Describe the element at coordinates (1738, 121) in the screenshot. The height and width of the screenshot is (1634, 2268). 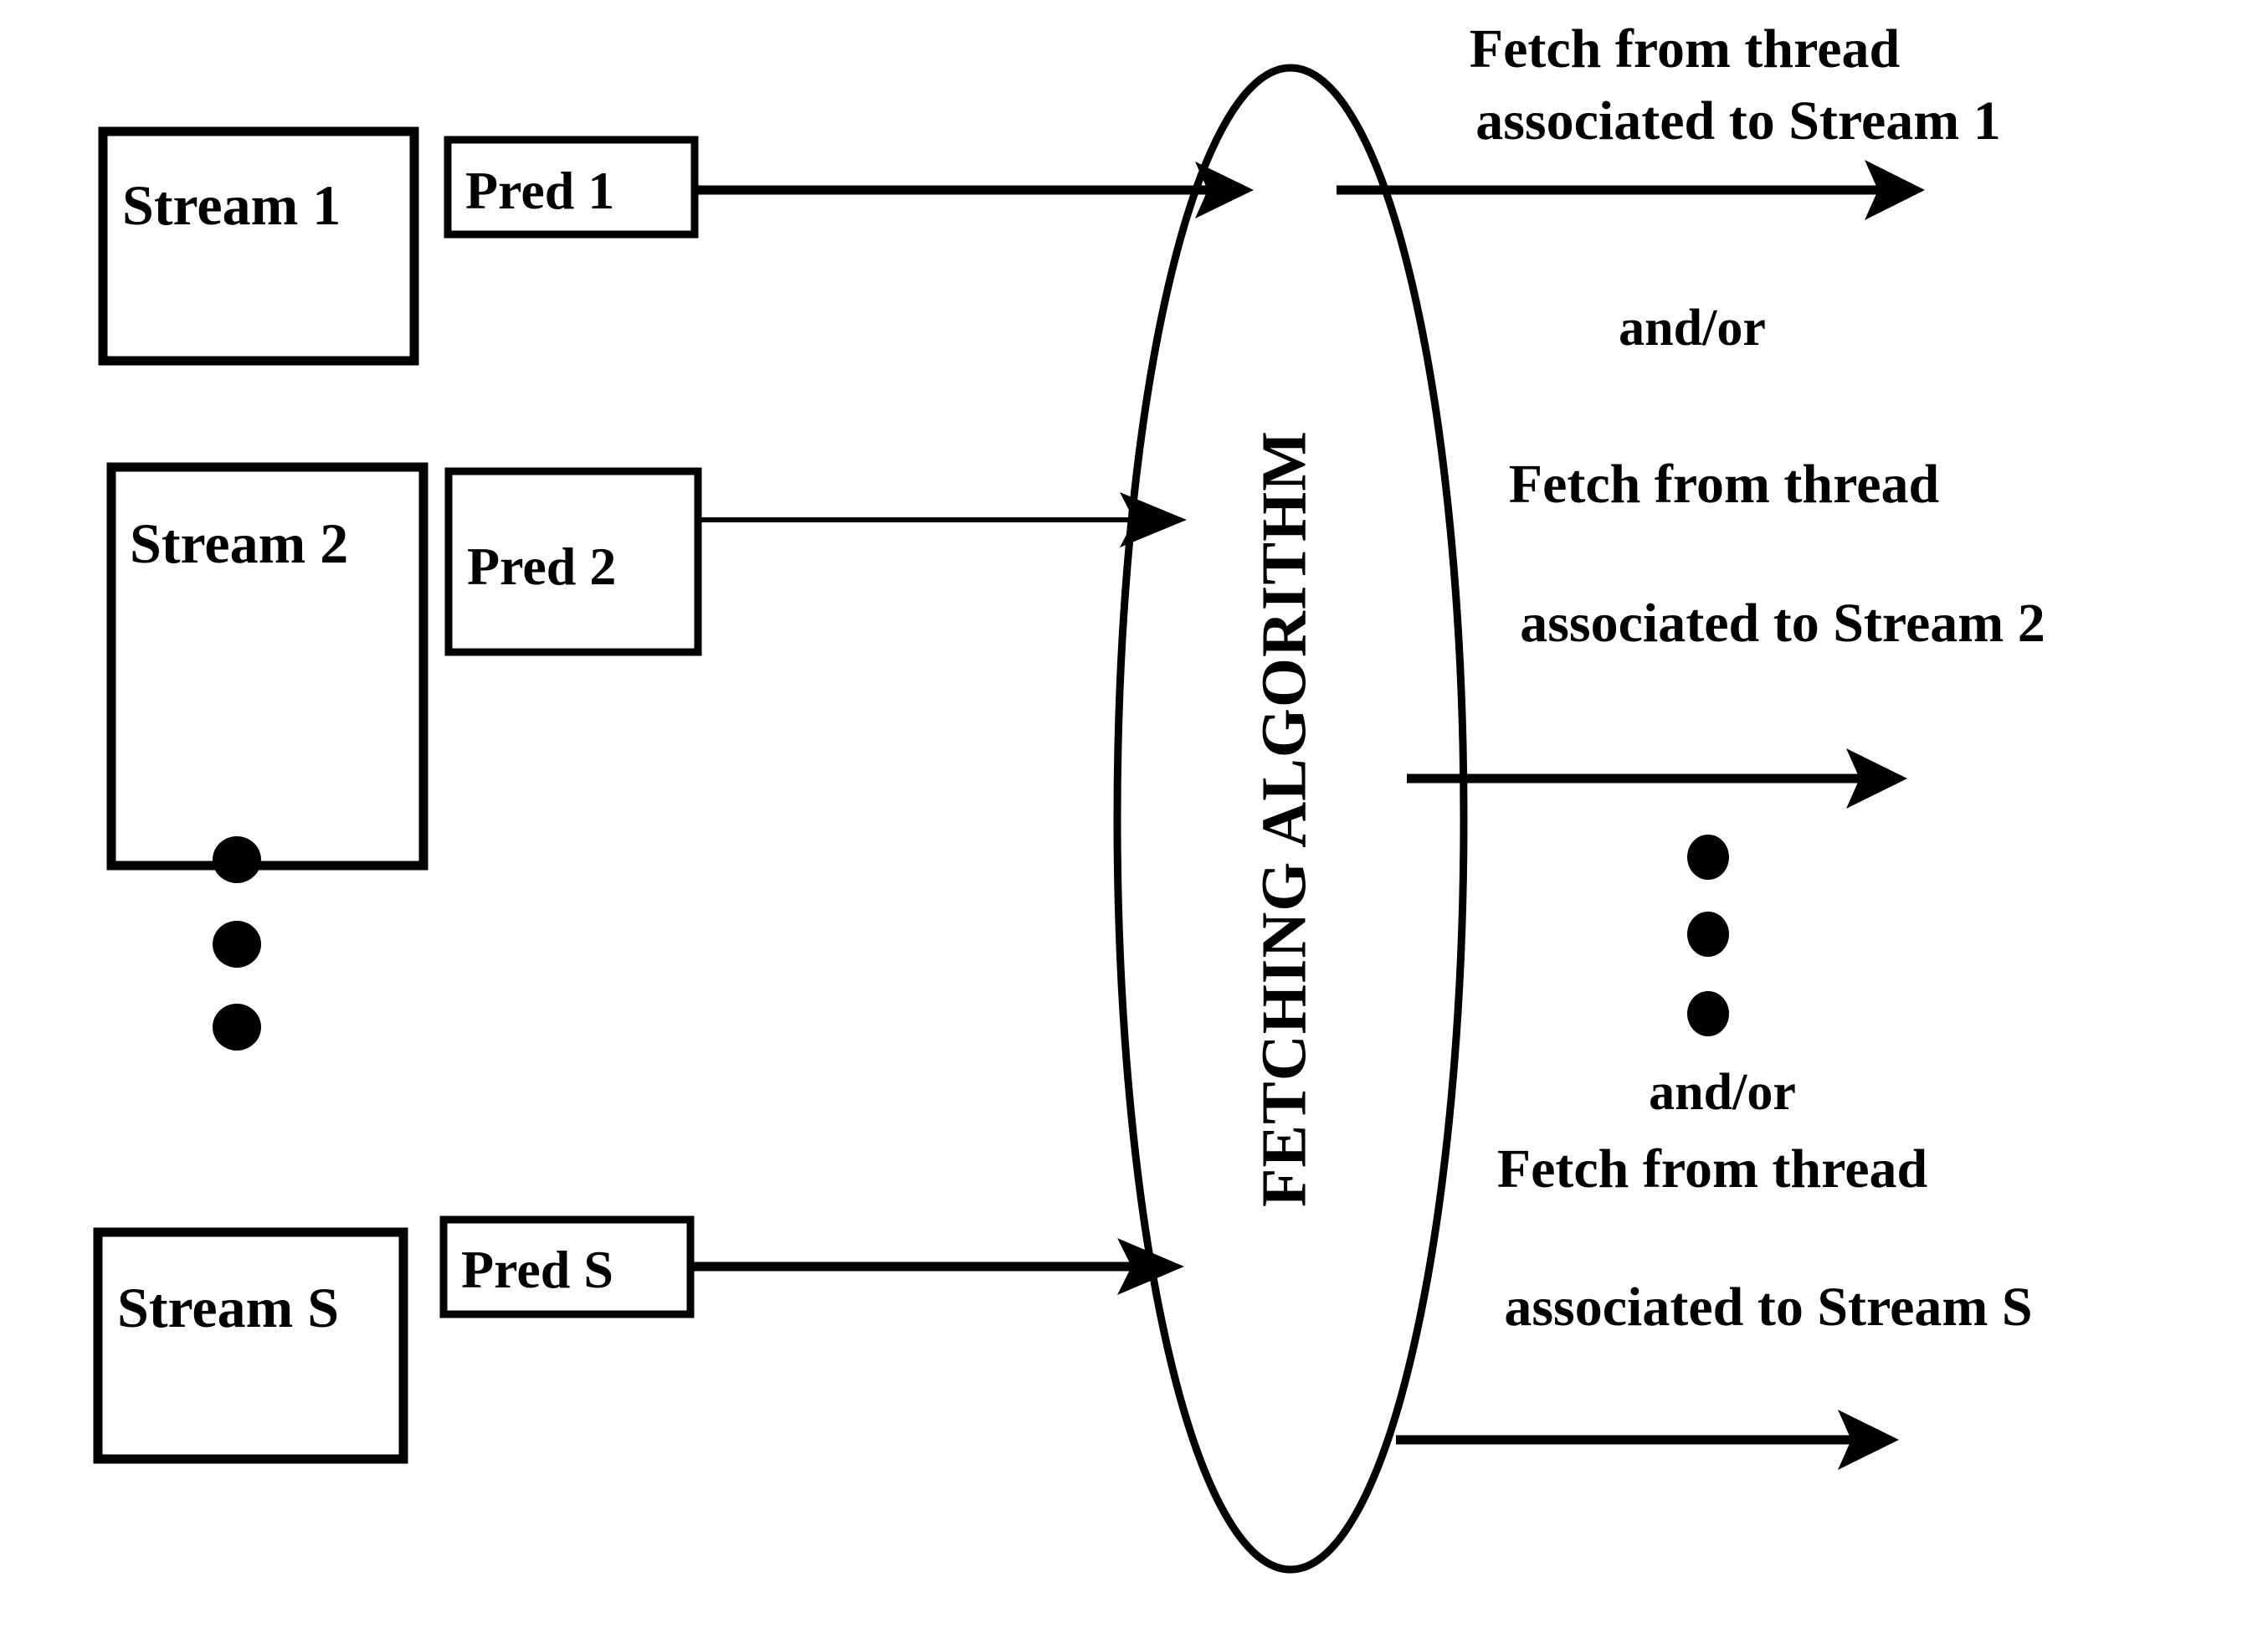
I see `output-1-line-2: associated to Stream 1` at that location.